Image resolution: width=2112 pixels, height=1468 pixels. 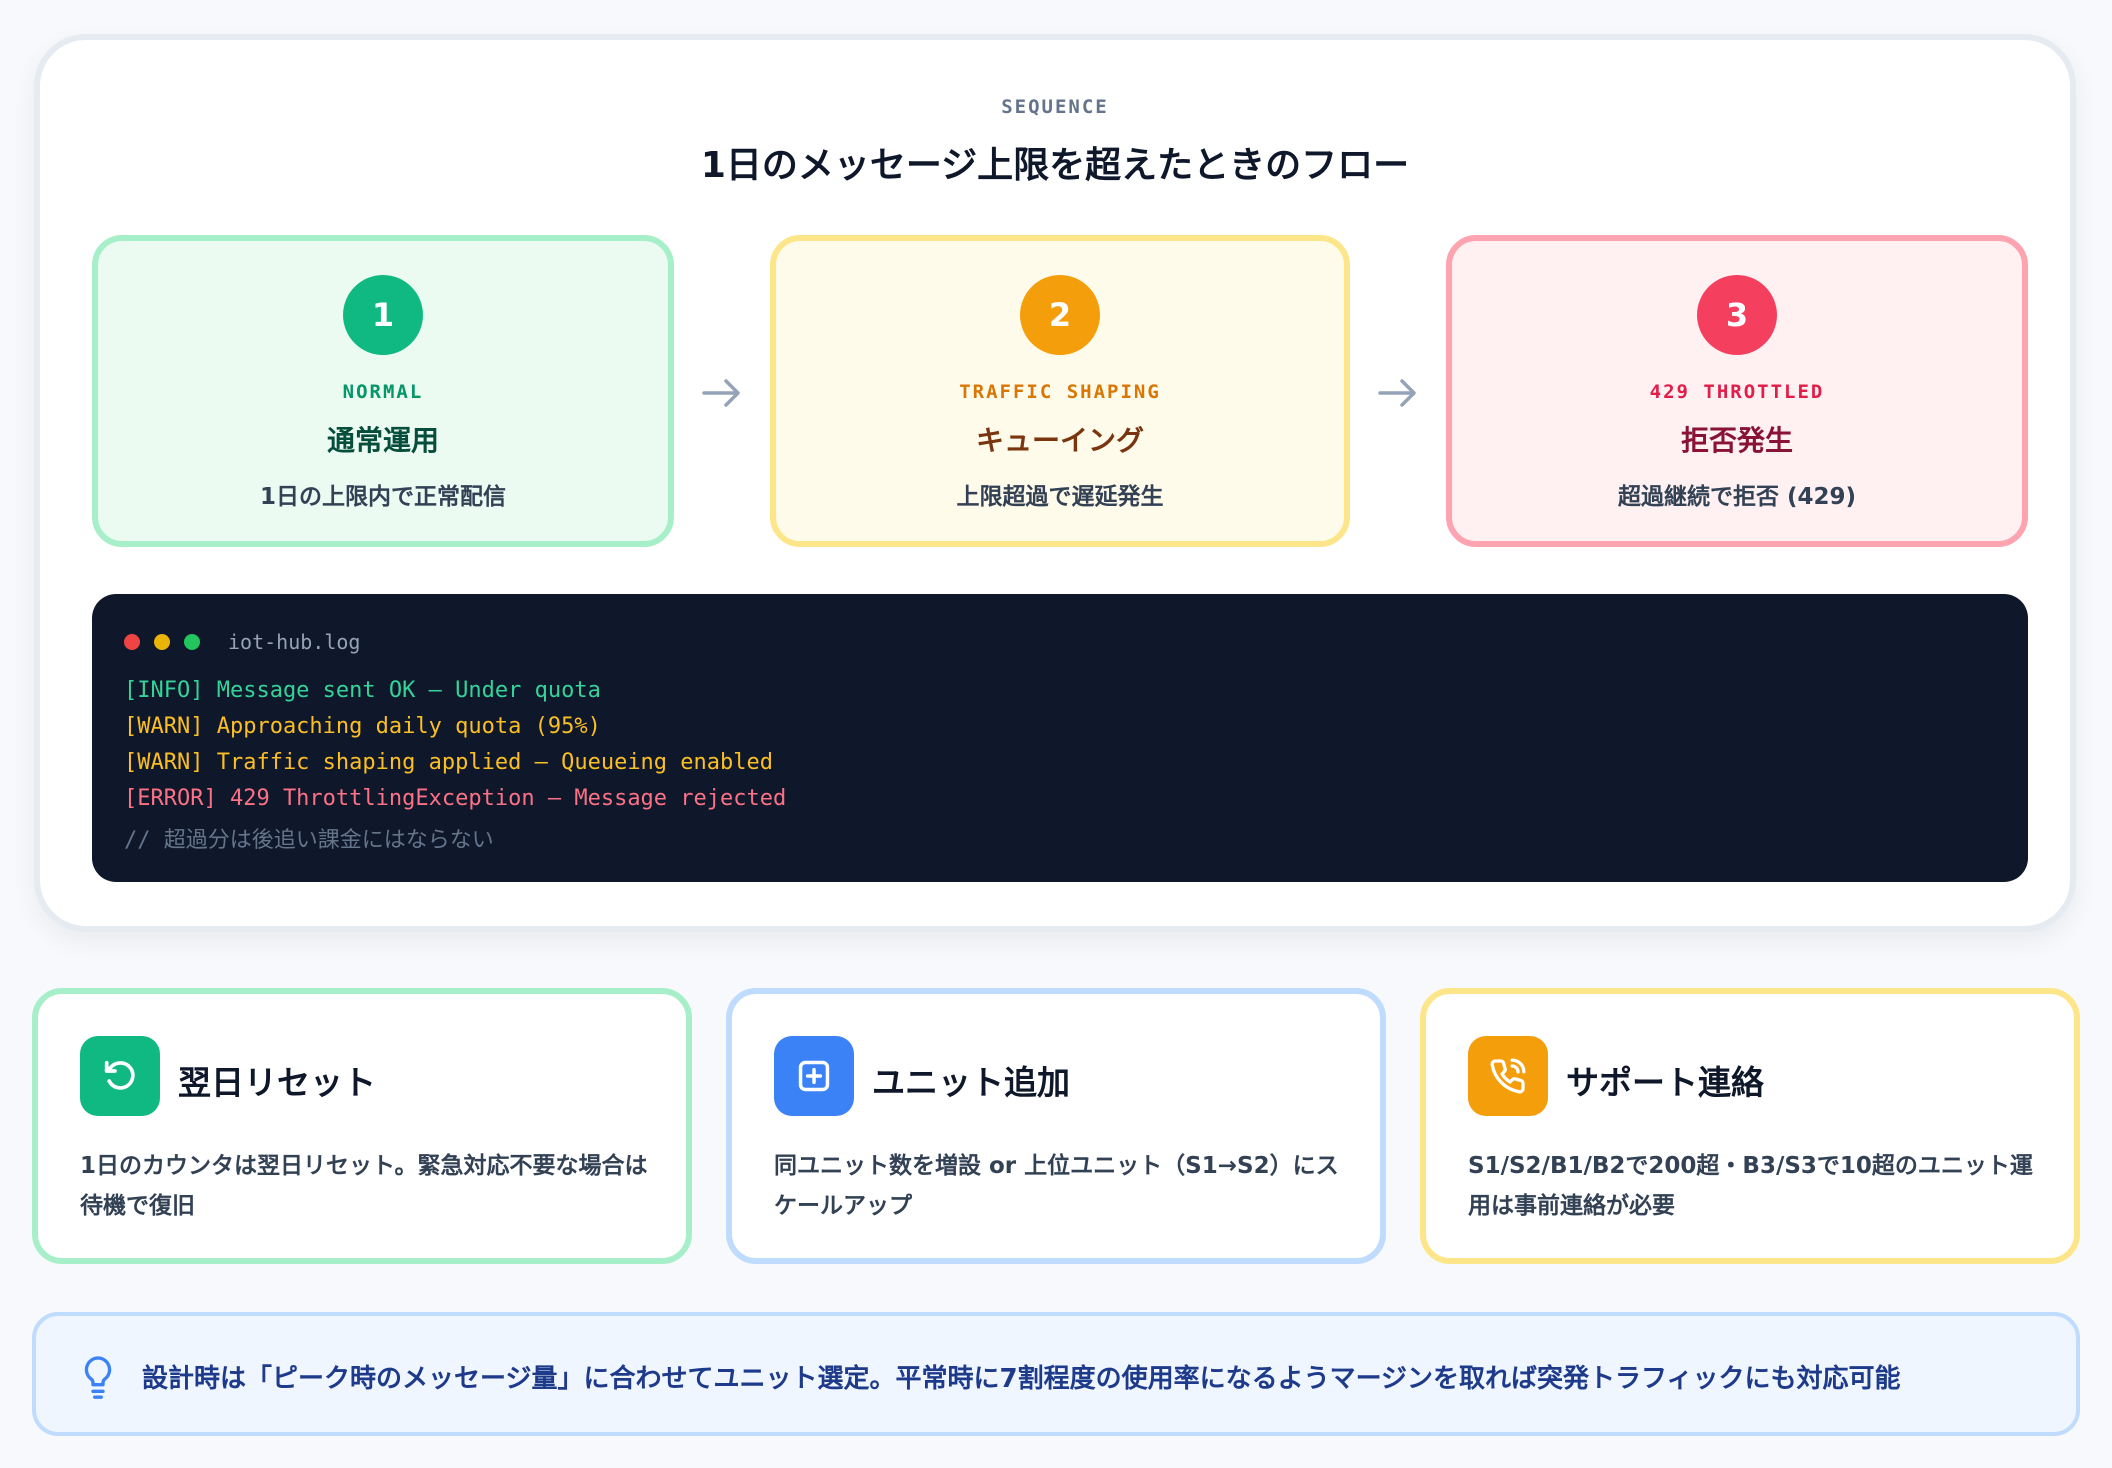 I want to click on step-name: キューイング, so click(x=1059, y=440).